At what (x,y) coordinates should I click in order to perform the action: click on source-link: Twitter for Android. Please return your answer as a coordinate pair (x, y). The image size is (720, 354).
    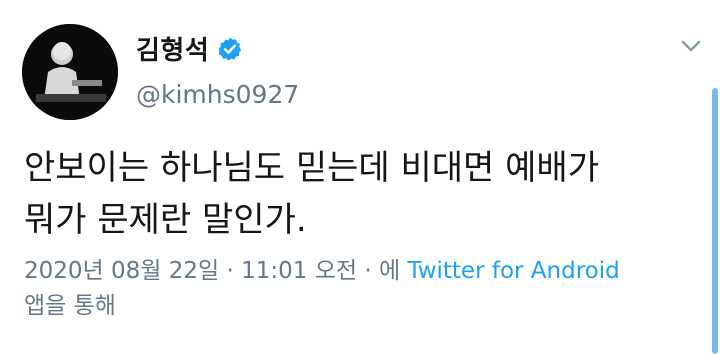
    Looking at the image, I should click on (513, 271).